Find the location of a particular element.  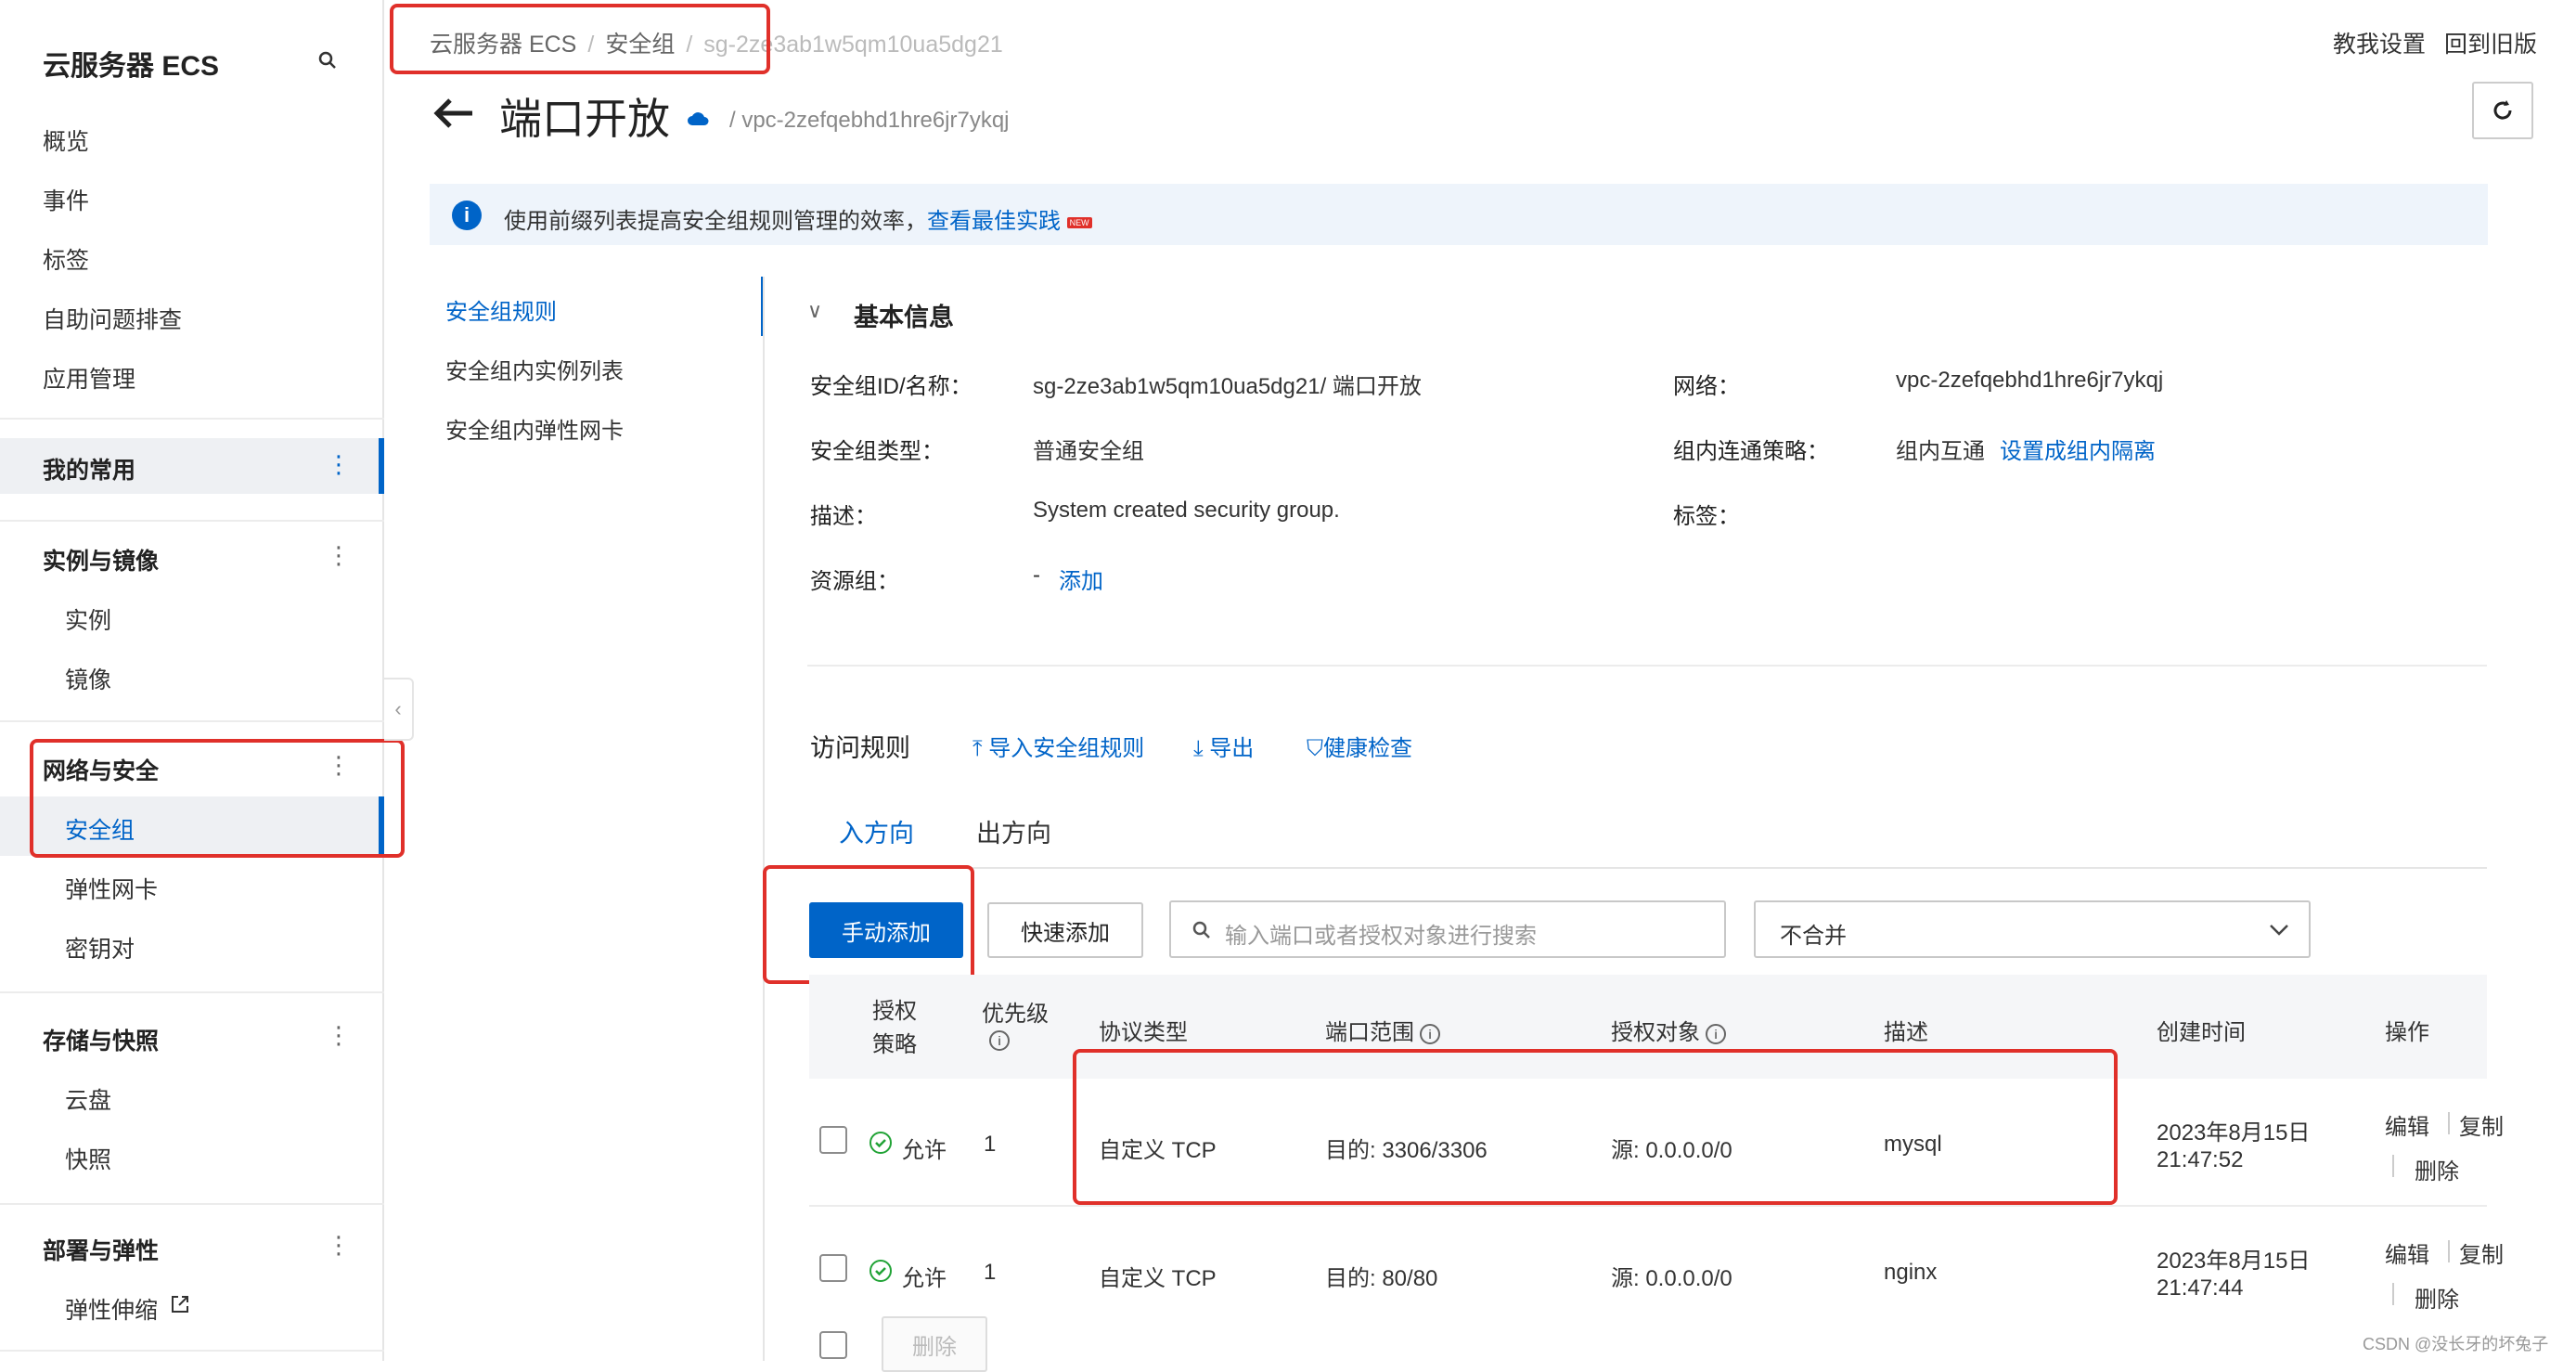

batch-delete-button: 删除 is located at coordinates (934, 1344).